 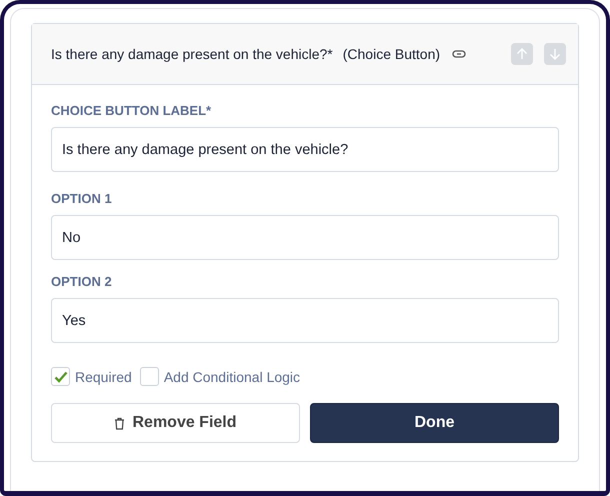 What do you see at coordinates (175, 423) in the screenshot?
I see `remove-field-button: Remove Field` at bounding box center [175, 423].